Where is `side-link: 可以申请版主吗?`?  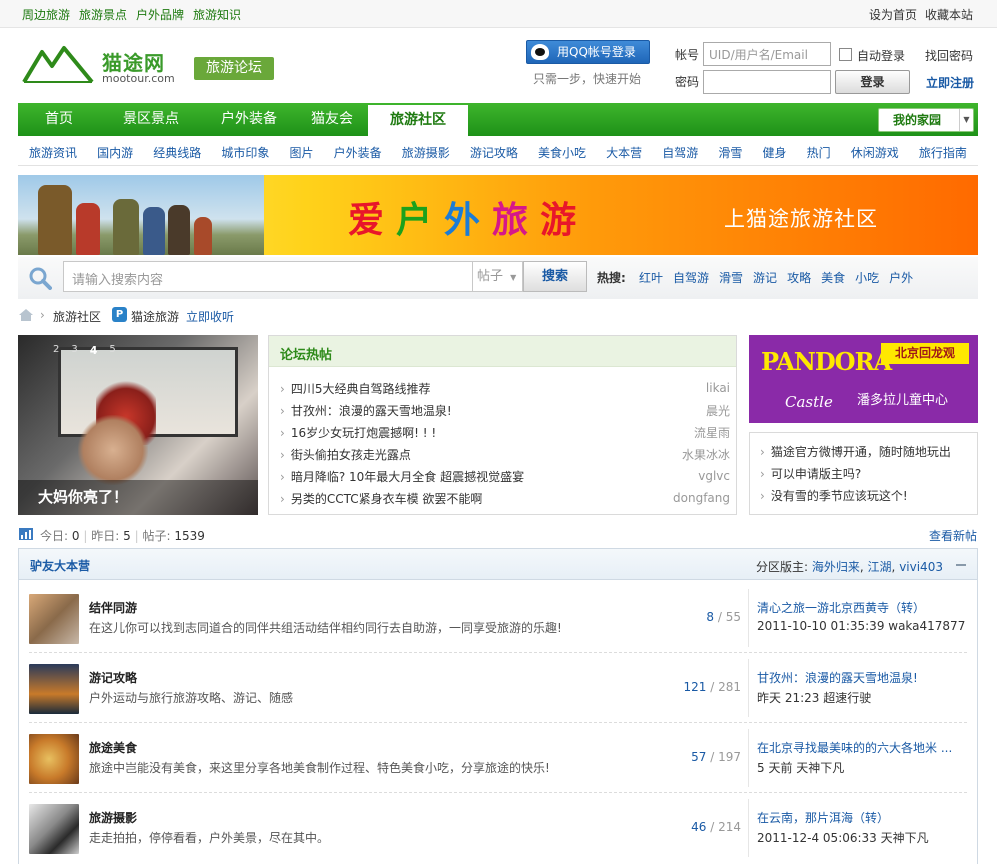
side-link: 可以申请版主吗? is located at coordinates (863, 474).